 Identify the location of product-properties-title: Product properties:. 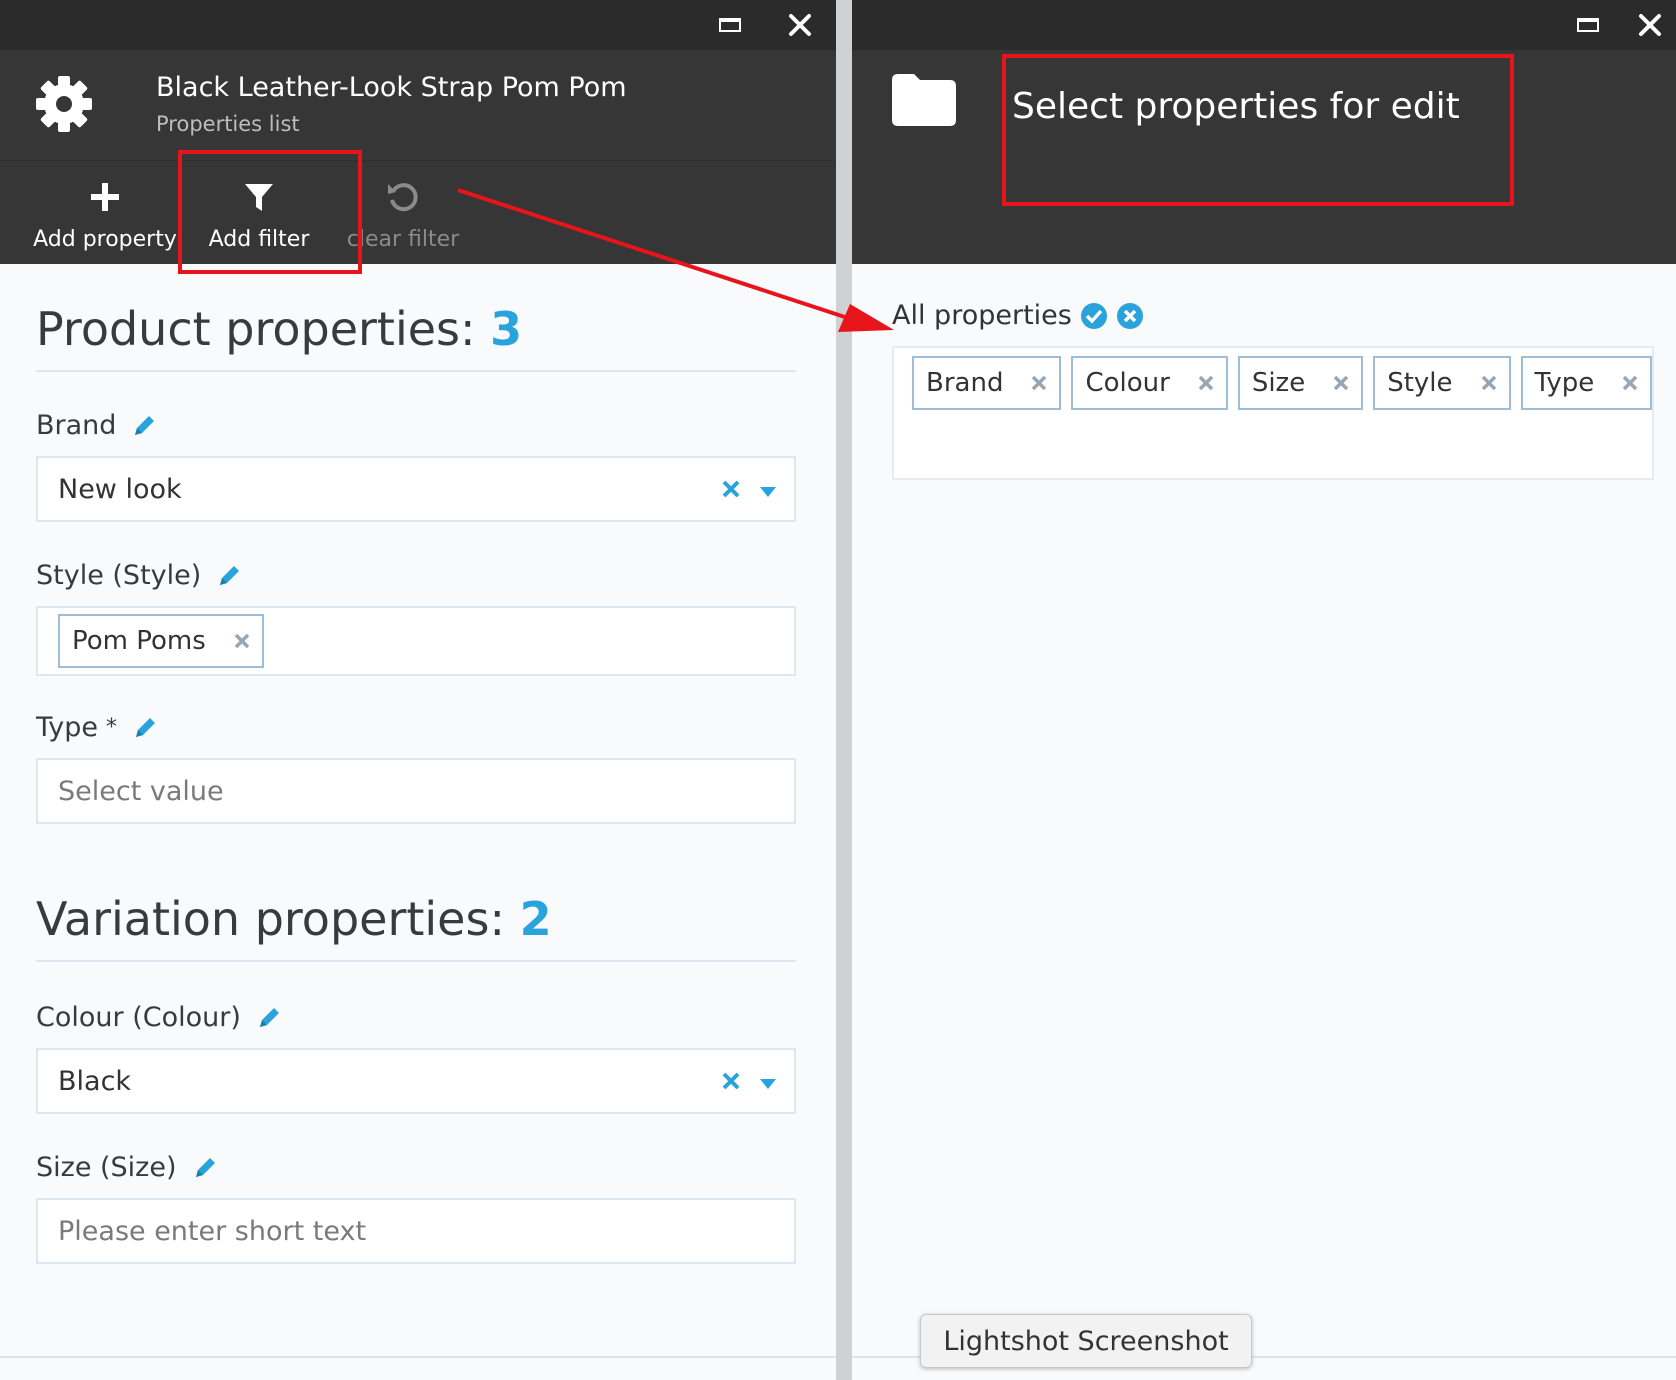
(256, 329).